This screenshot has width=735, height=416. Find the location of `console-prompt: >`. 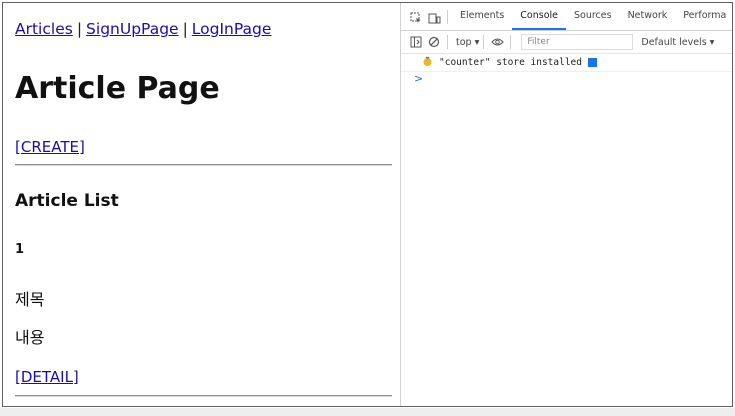

console-prompt: > is located at coordinates (566, 79).